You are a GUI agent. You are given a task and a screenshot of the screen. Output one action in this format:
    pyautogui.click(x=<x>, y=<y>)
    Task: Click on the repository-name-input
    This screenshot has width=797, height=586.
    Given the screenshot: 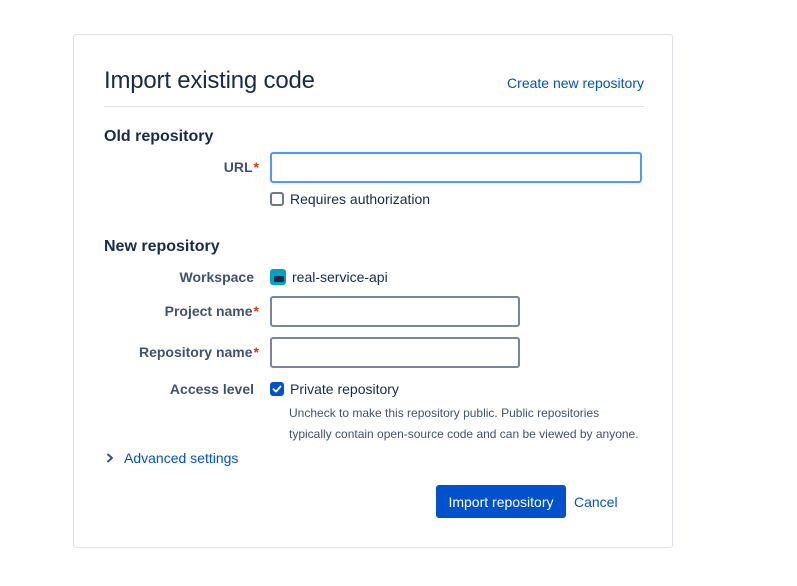 What is the action you would take?
    pyautogui.click(x=395, y=352)
    